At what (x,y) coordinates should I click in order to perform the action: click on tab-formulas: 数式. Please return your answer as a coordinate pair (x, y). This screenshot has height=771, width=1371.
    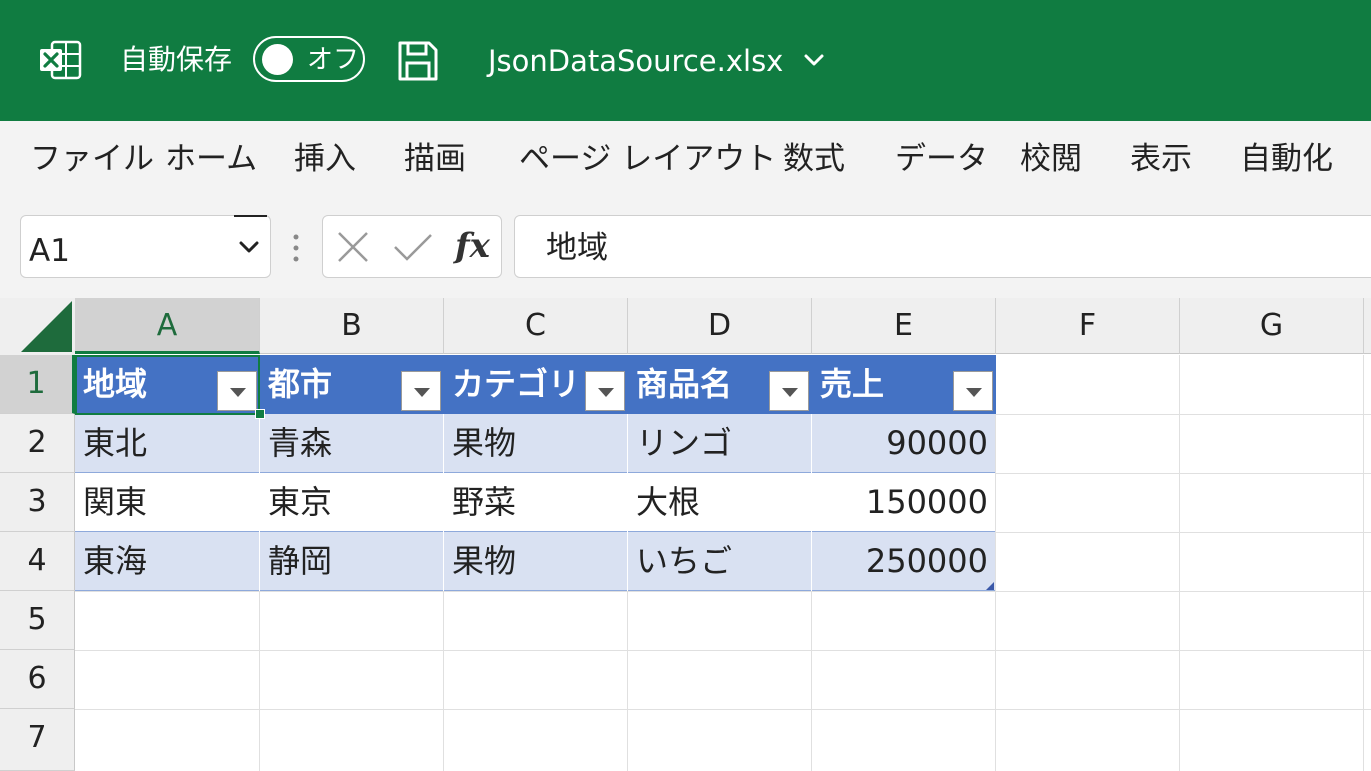
    Looking at the image, I should click on (814, 159).